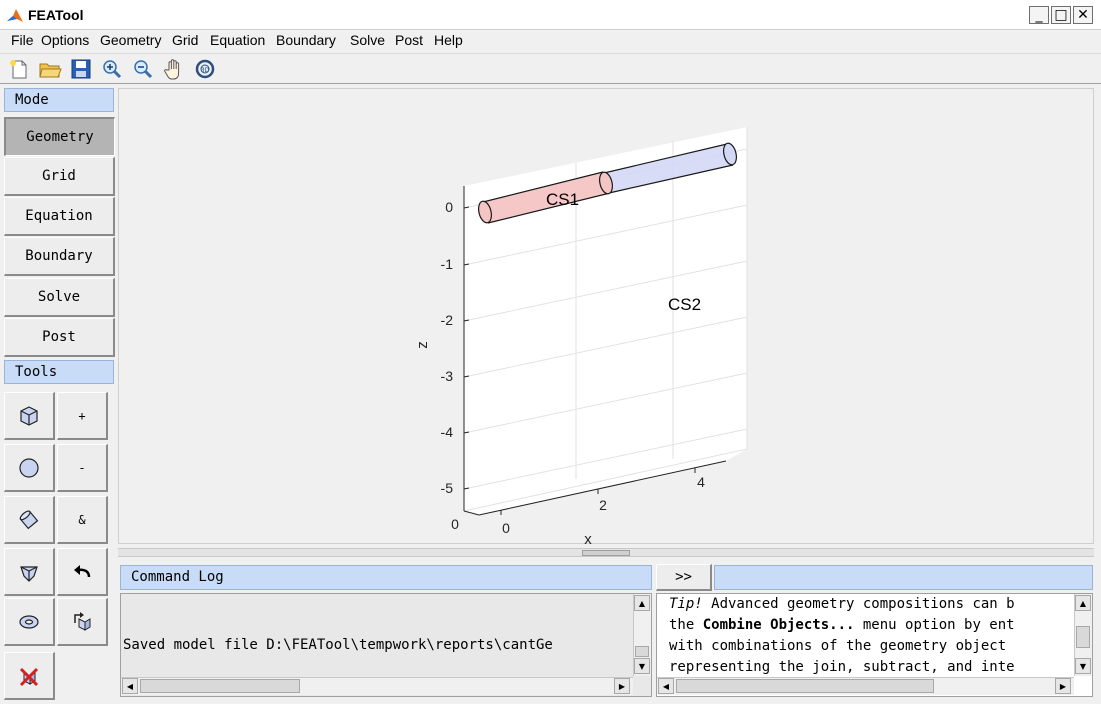 The image size is (1101, 704). What do you see at coordinates (386, 577) in the screenshot?
I see `command-log-header: Command Log` at bounding box center [386, 577].